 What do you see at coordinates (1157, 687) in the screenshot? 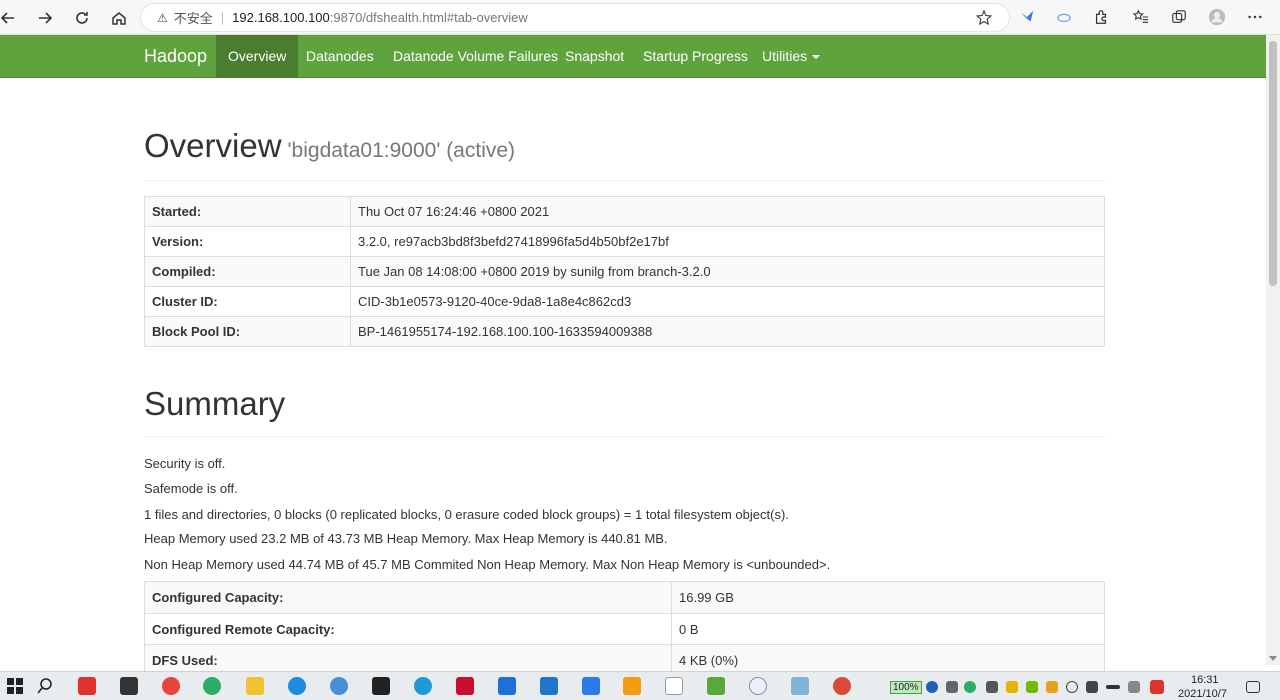
I see `input-method-icon` at bounding box center [1157, 687].